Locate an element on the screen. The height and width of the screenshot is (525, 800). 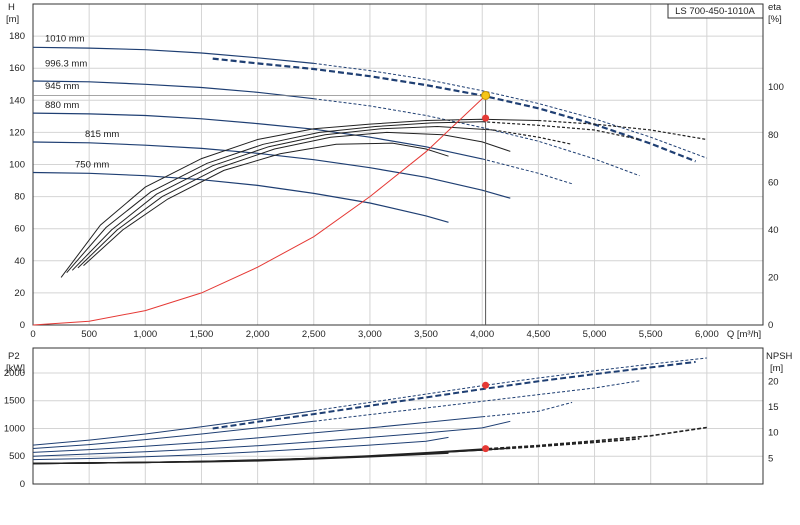
x-axis-title: Q [m³/h] is located at coordinates (744, 334).